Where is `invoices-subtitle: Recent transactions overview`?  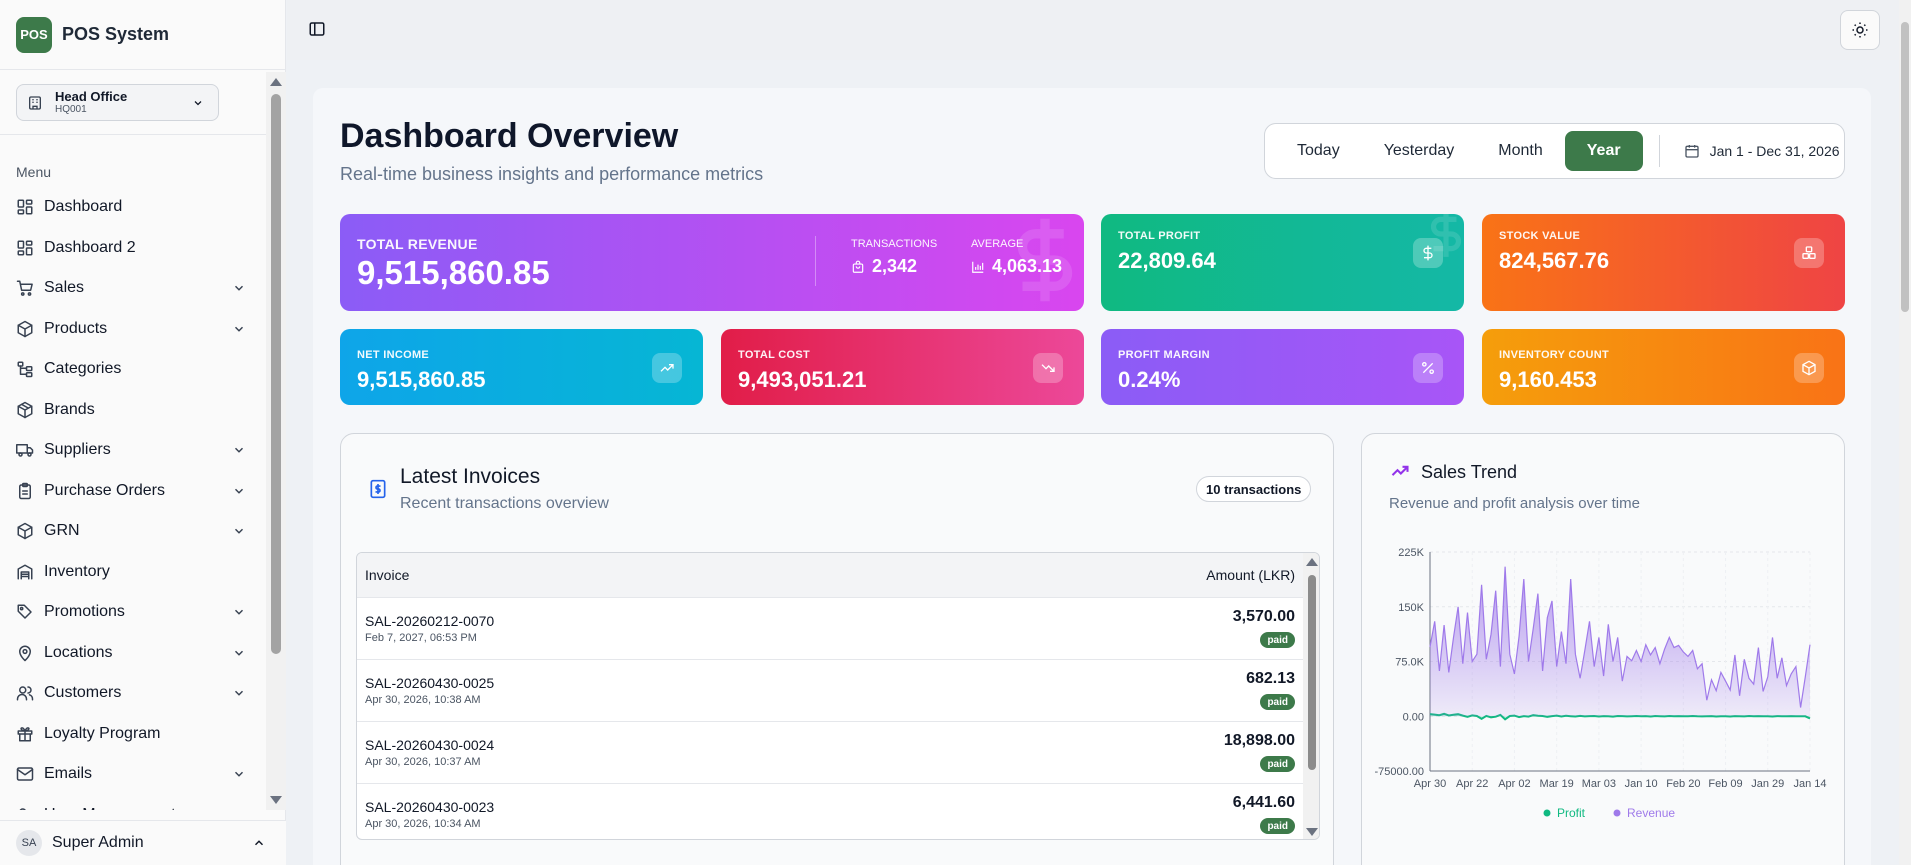 invoices-subtitle: Recent transactions overview is located at coordinates (504, 503).